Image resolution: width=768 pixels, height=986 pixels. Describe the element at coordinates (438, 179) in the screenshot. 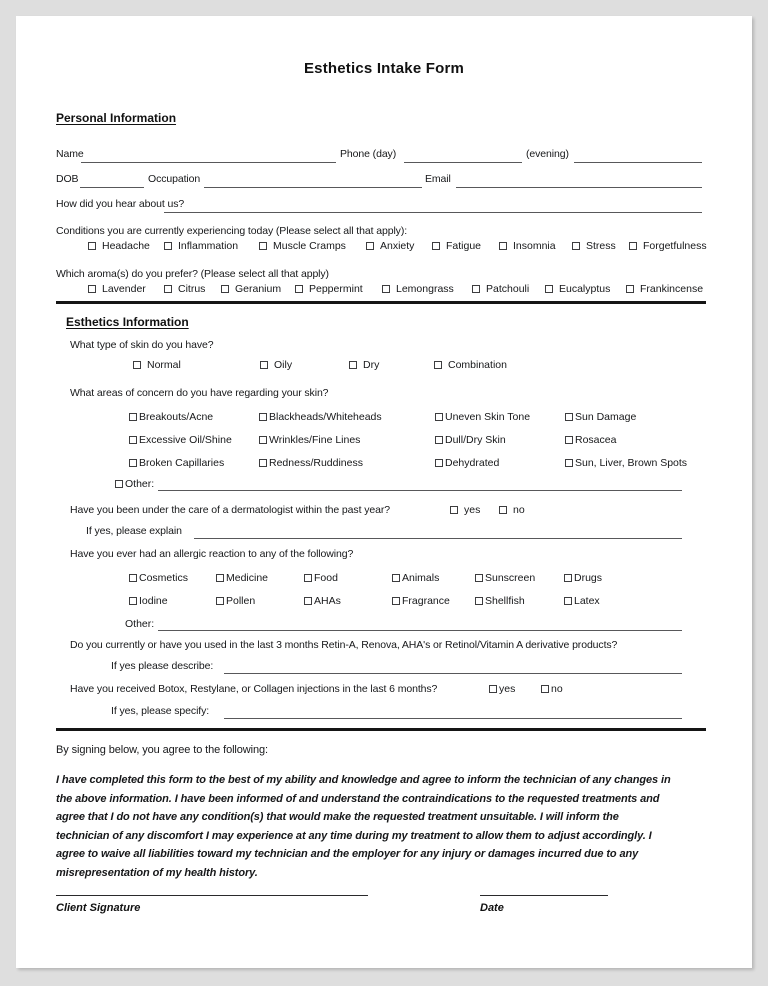

I see `email-label: Email` at that location.